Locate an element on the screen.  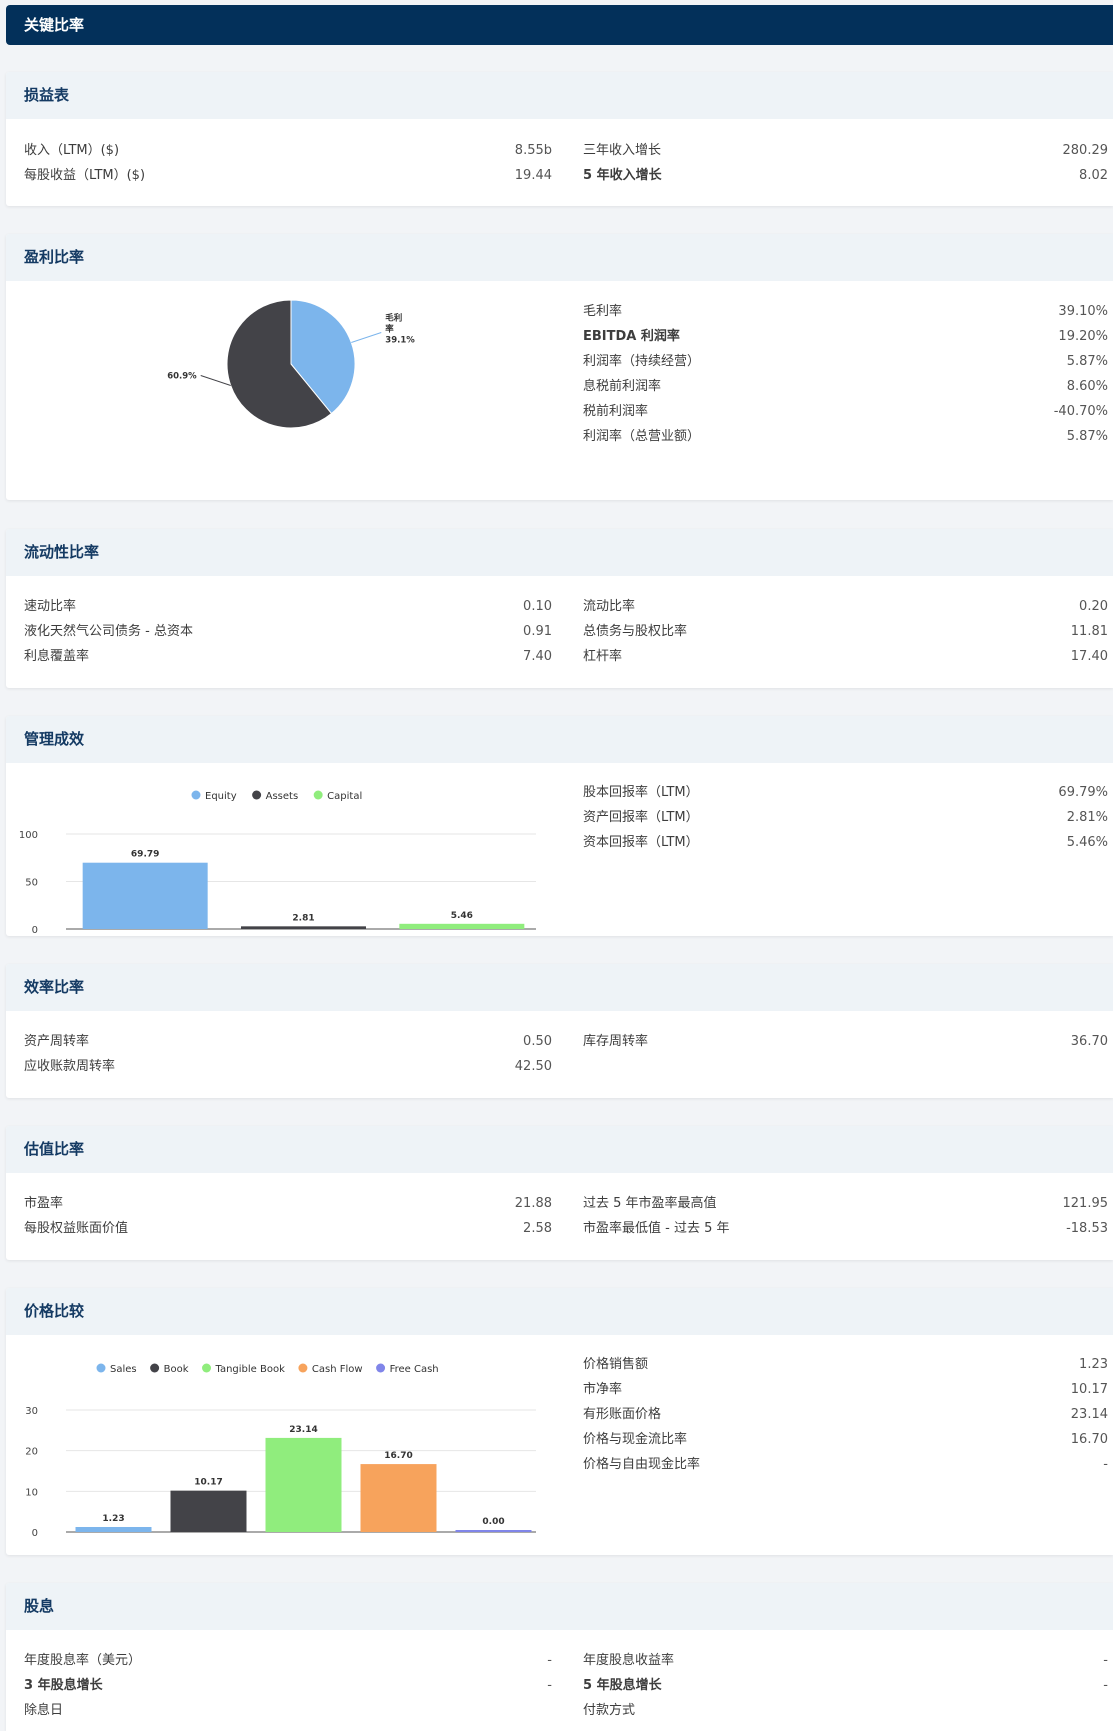
metric-row: 利润率（总营业额） 5.87% is located at coordinates (845, 436).